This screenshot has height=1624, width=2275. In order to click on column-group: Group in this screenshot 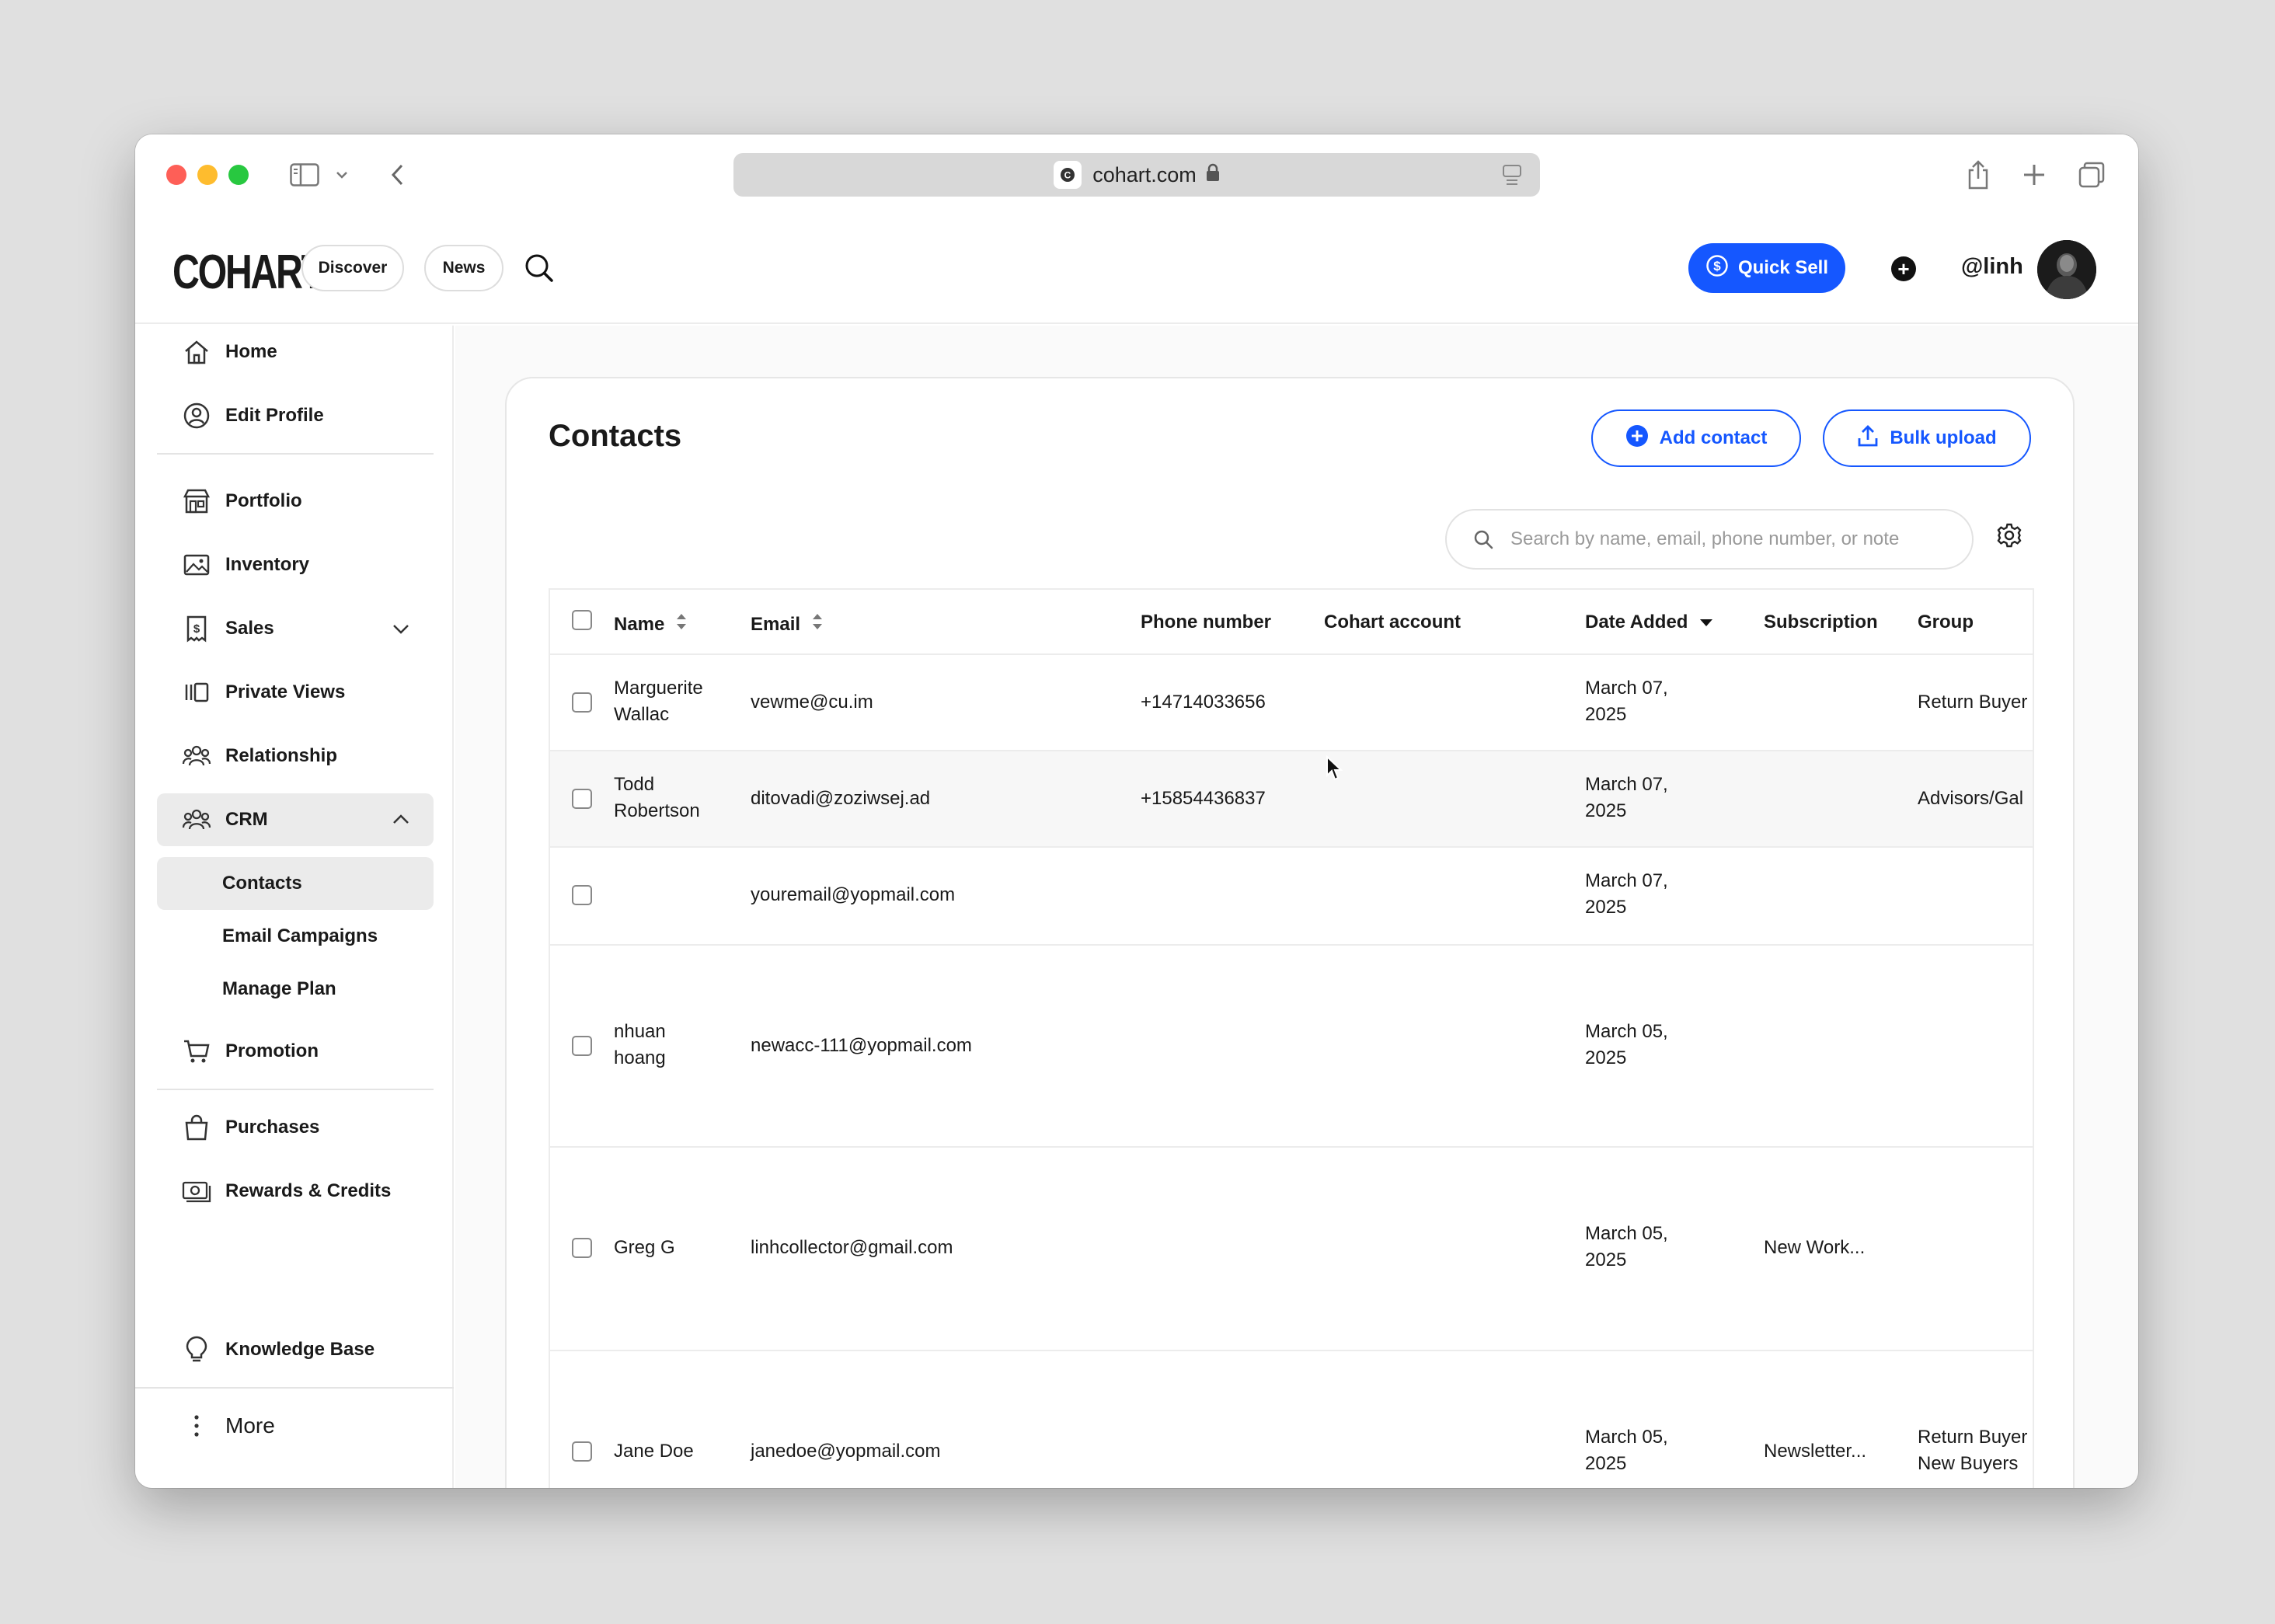, I will do `click(1946, 622)`.